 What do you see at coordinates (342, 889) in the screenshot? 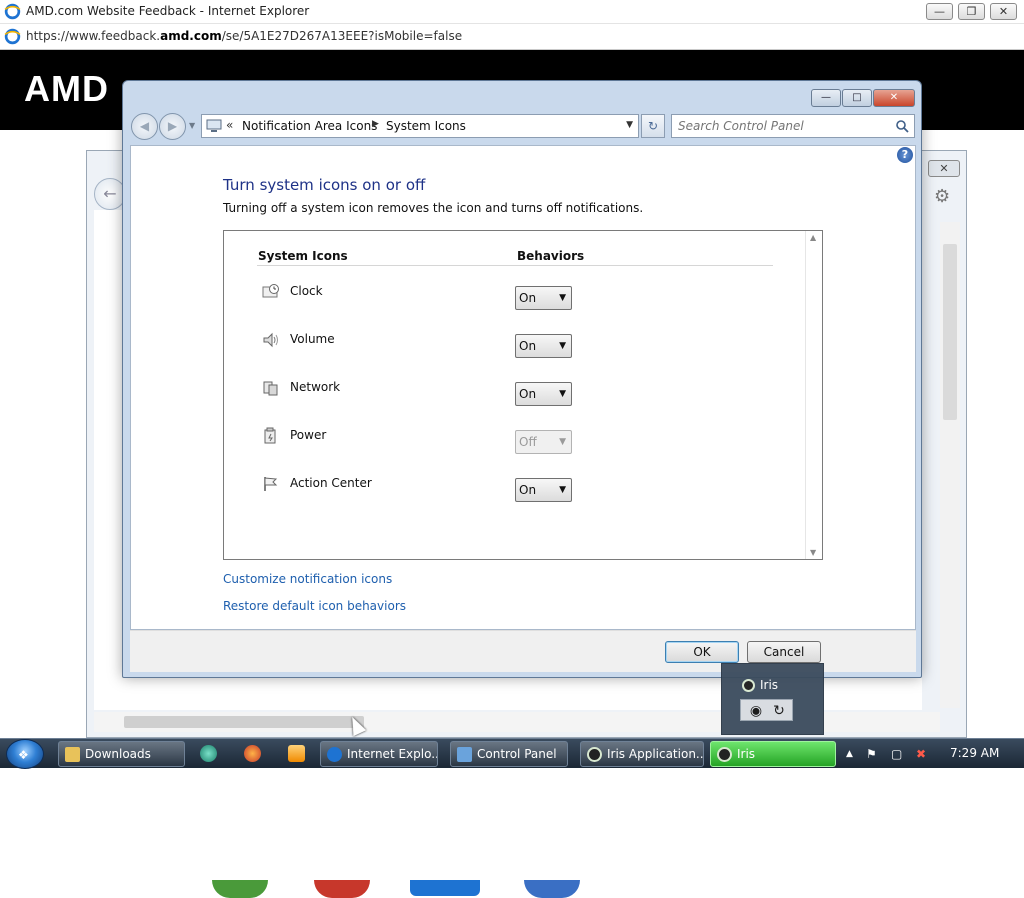
I see `firefox-logo-partial` at bounding box center [342, 889].